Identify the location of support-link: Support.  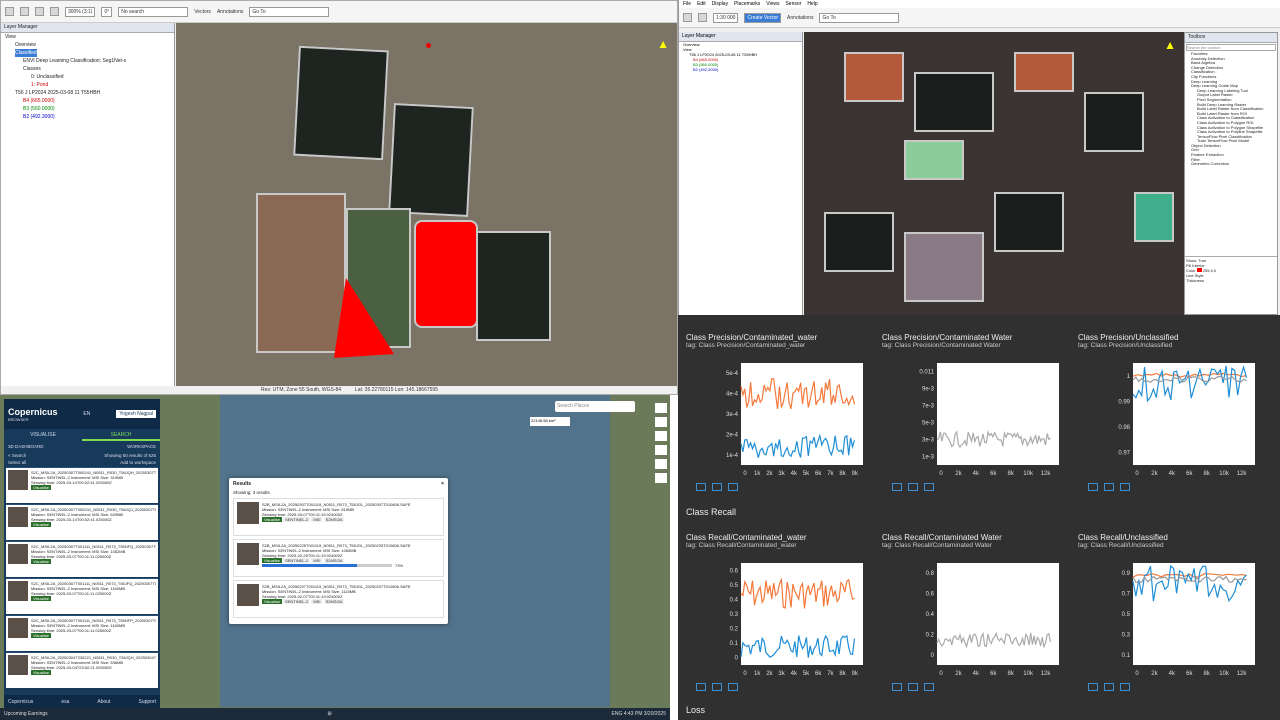
(147, 702).